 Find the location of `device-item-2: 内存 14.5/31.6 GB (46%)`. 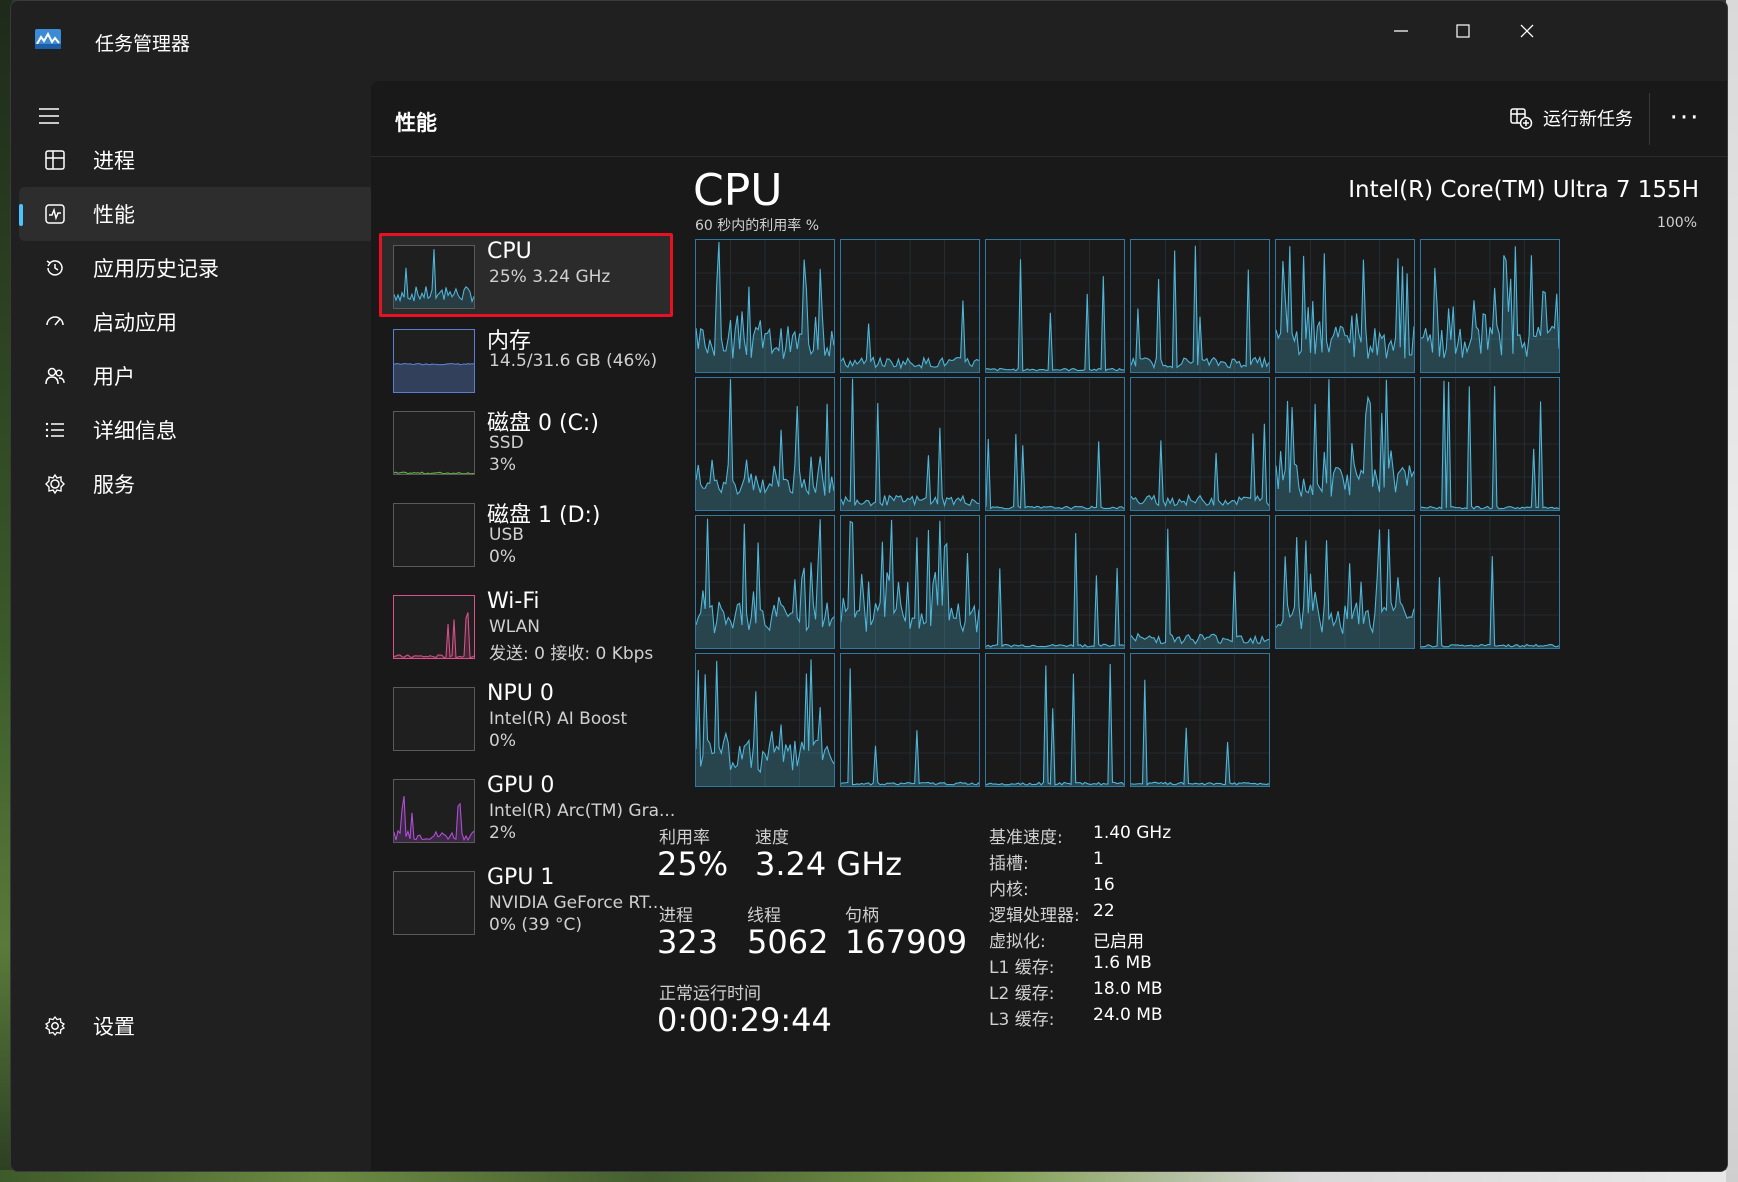

device-item-2: 内存 14.5/31.6 GB (46%) is located at coordinates (525, 359).